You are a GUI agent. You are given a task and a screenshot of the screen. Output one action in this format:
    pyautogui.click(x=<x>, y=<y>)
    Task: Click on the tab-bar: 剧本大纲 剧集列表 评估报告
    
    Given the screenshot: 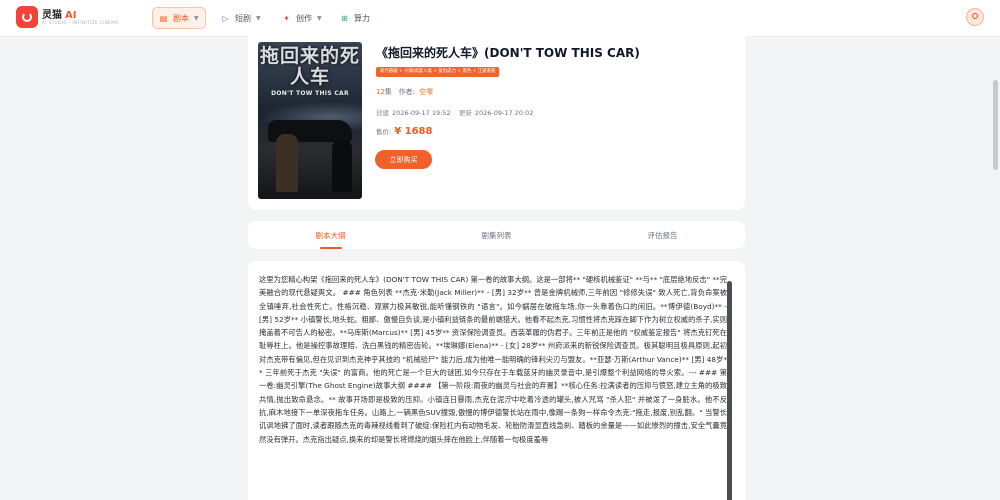 What is the action you would take?
    pyautogui.click(x=496, y=235)
    